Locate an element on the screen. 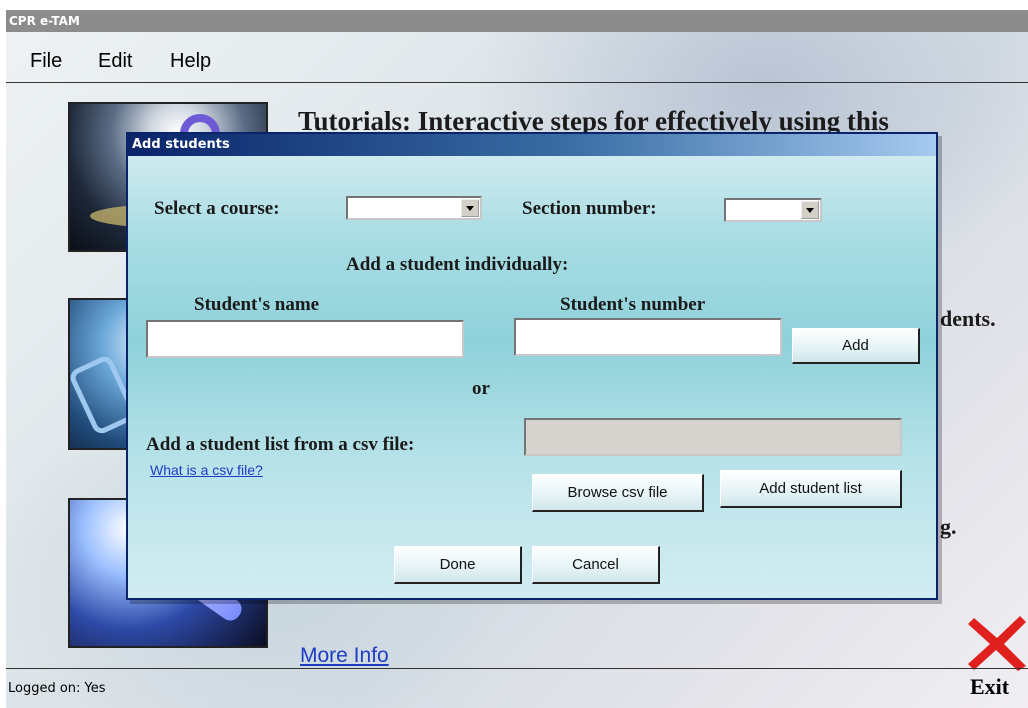  csv-path-field is located at coordinates (713, 437).